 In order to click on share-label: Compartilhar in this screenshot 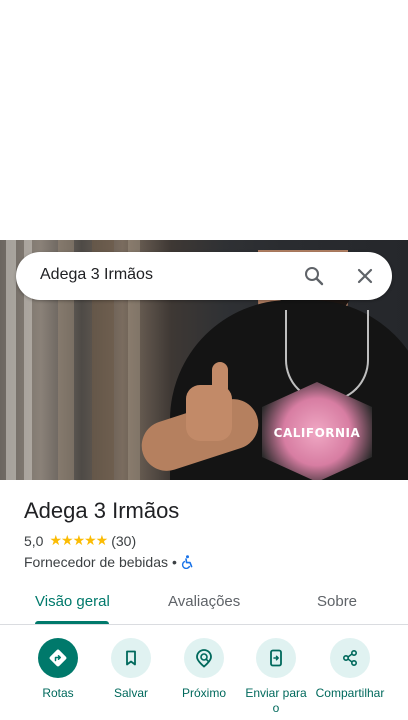, I will do `click(350, 693)`.